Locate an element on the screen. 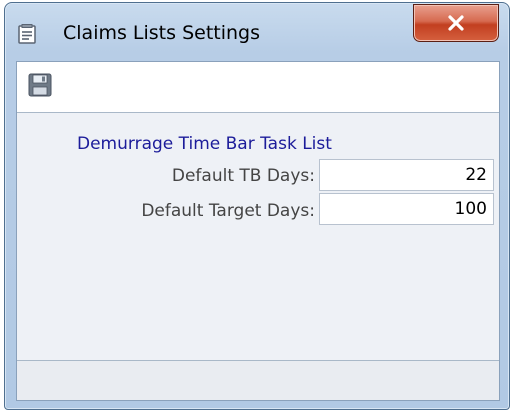  close-icon is located at coordinates (456, 23).